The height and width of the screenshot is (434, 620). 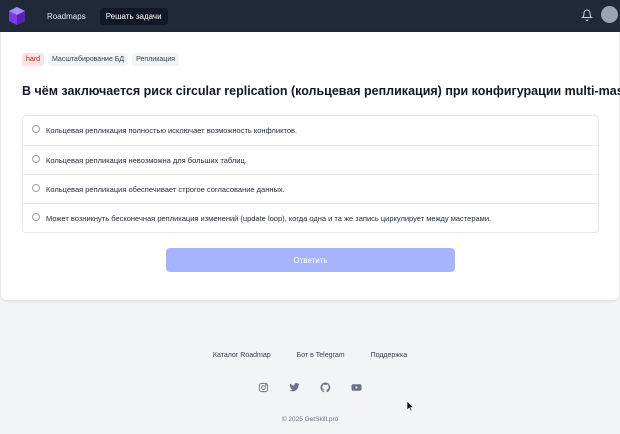 I want to click on bell-icon, so click(x=587, y=15).